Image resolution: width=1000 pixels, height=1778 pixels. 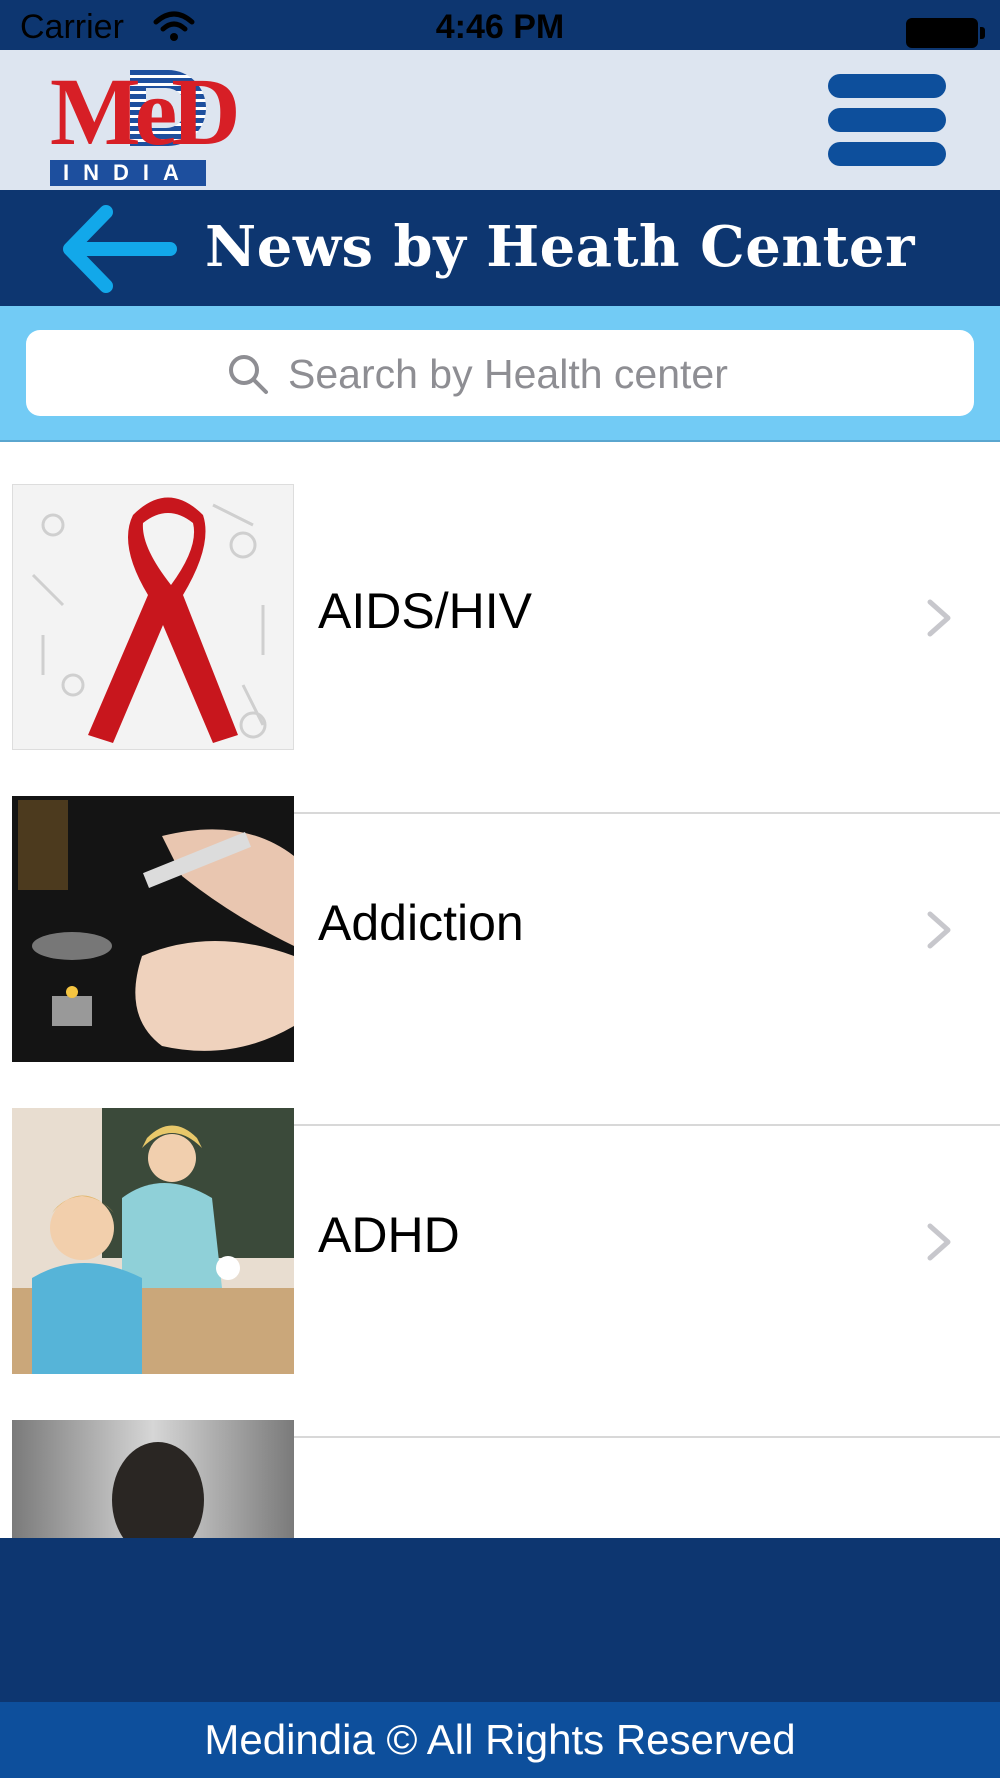 I want to click on search-box, so click(x=500, y=373).